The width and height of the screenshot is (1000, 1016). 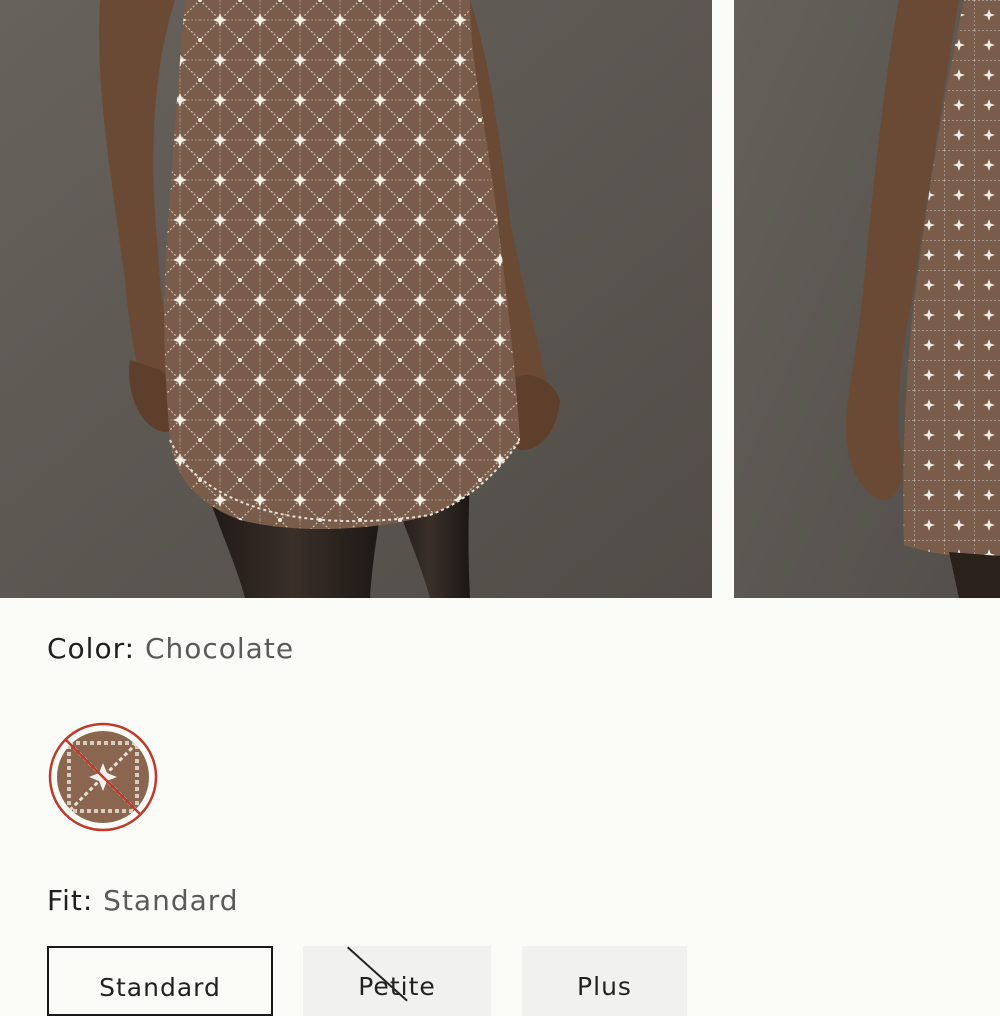 I want to click on fit-option-standard: Standard, so click(x=160, y=981).